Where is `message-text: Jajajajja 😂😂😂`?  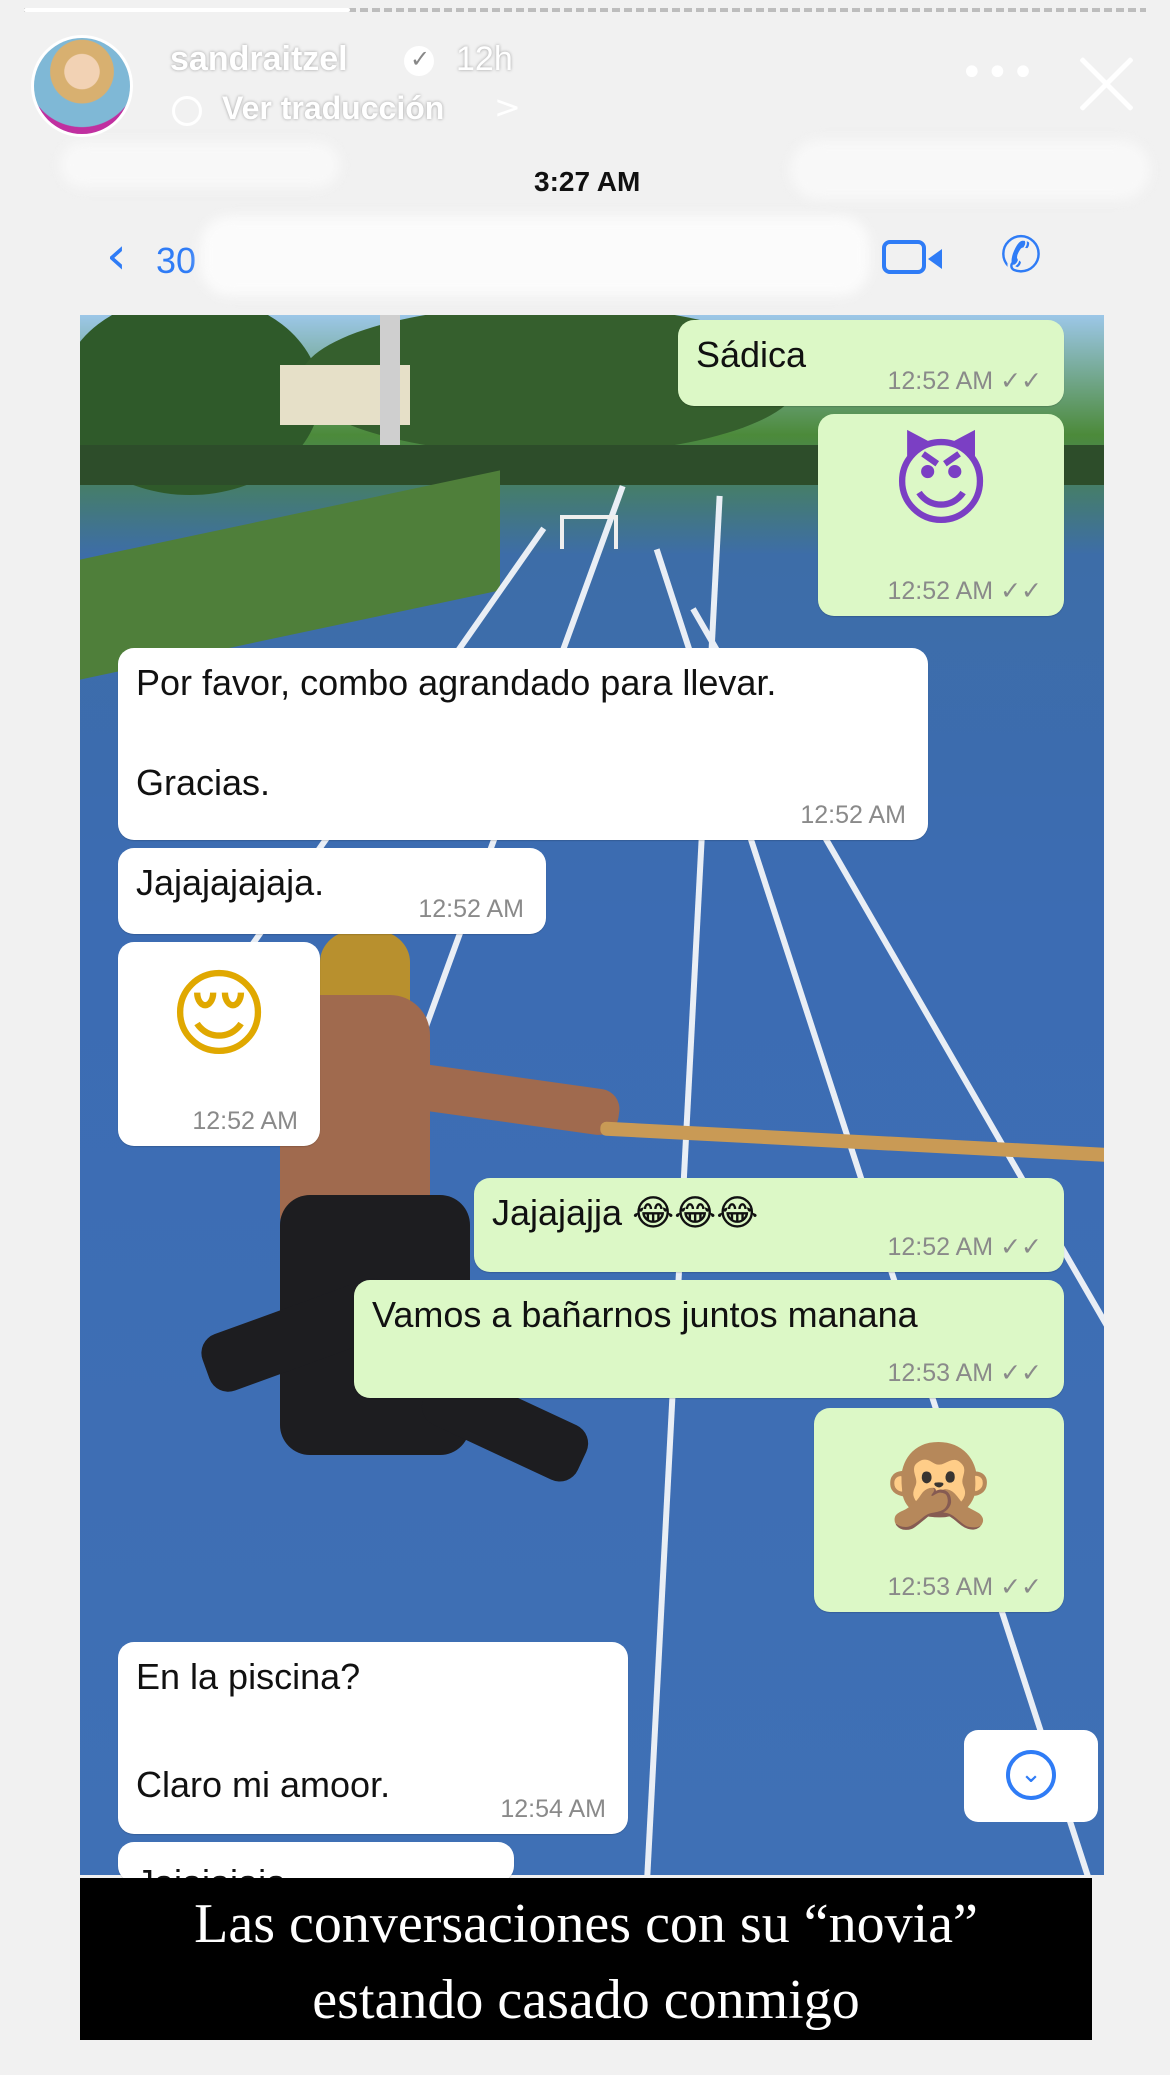
message-text: Jajajajja 😂😂😂 is located at coordinates (625, 1212).